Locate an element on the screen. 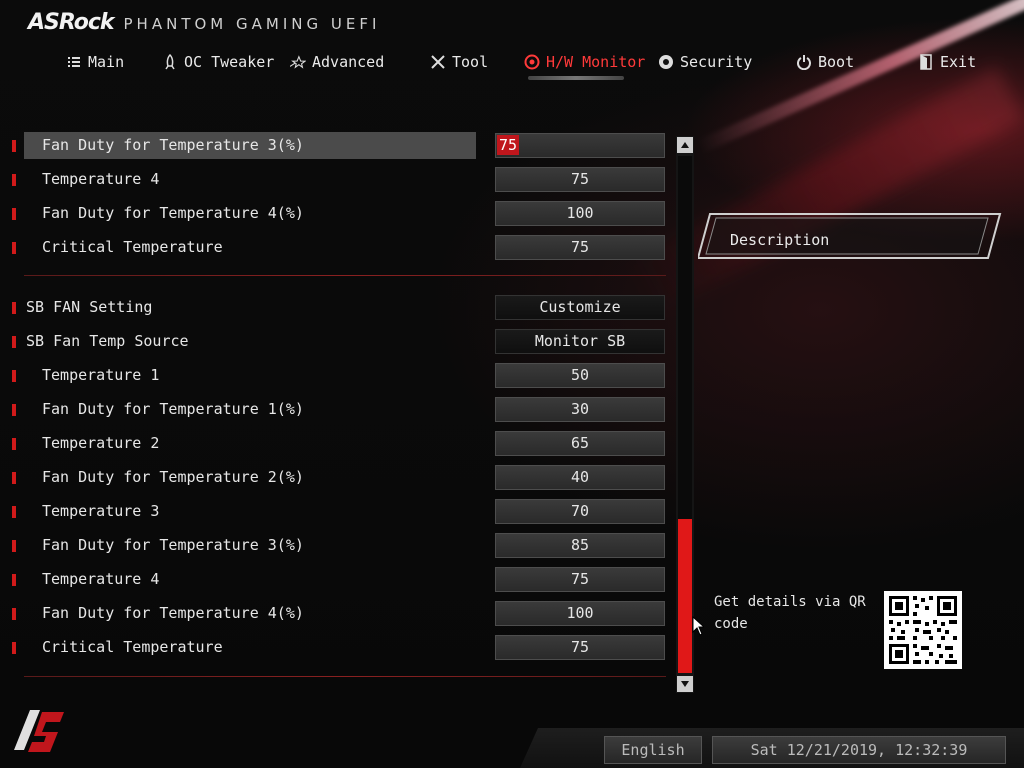 This screenshot has width=1024, height=768. active-tab-indicator is located at coordinates (576, 78).